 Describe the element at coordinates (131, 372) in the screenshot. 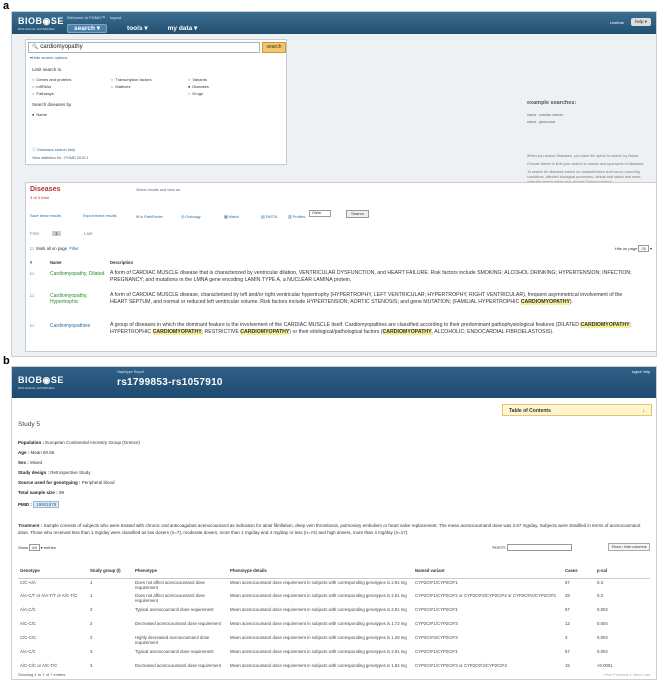

I see `report-type: Haplotype Report` at that location.